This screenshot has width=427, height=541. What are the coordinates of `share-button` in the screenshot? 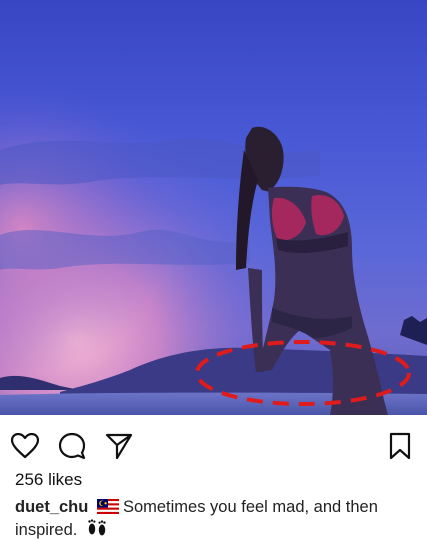 It's located at (119, 446).